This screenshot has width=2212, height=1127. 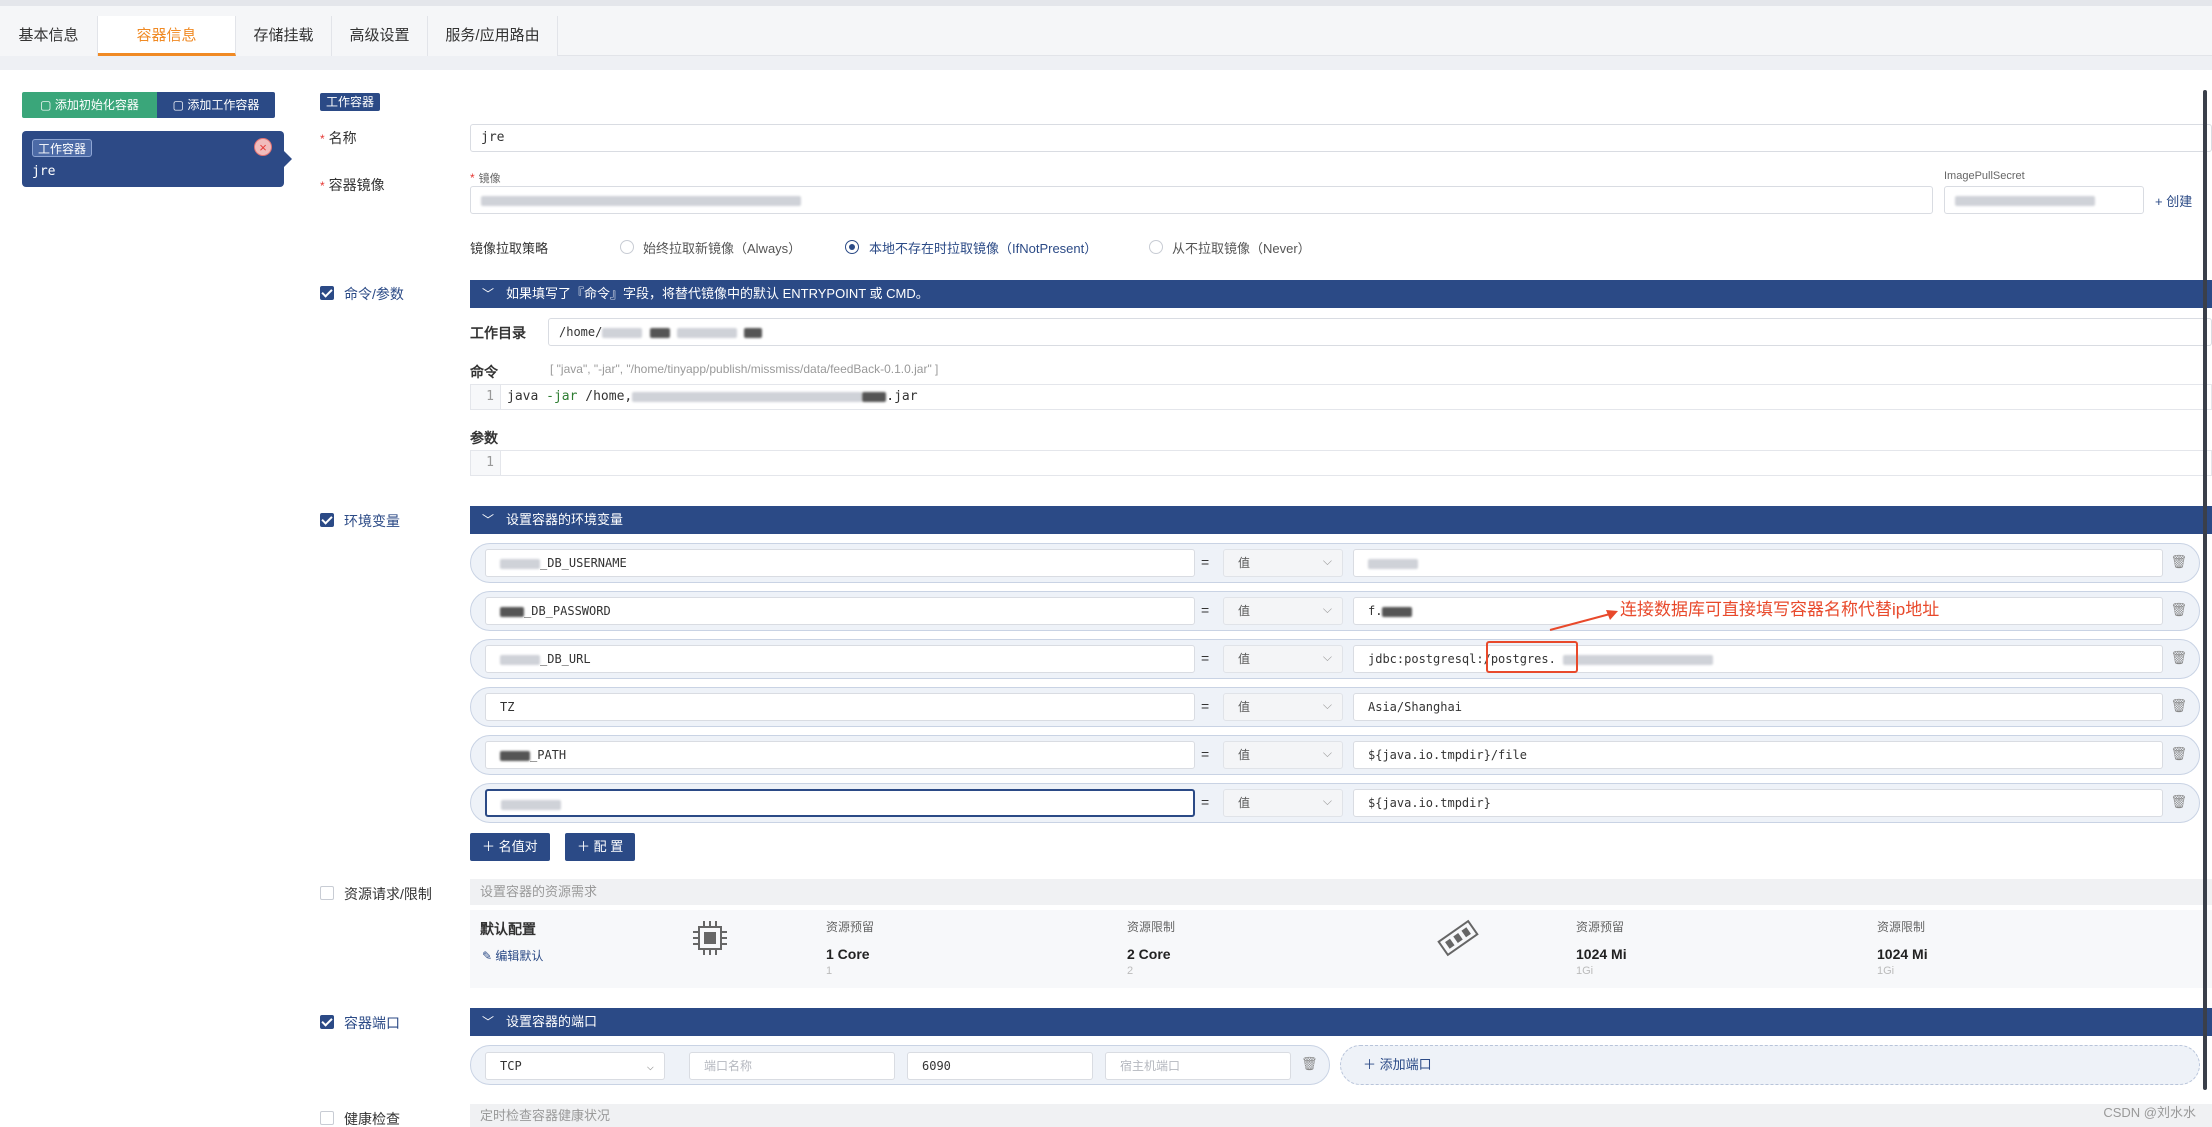 I want to click on tab-service-route: 服务/应用路由, so click(x=493, y=36).